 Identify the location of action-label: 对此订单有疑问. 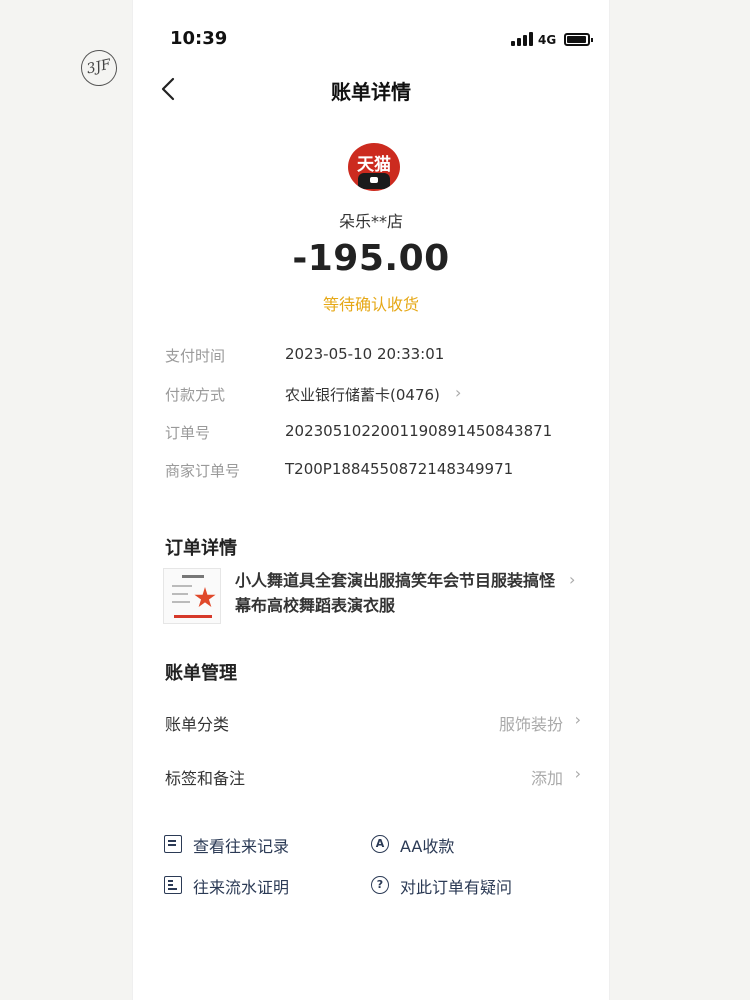
(456, 887).